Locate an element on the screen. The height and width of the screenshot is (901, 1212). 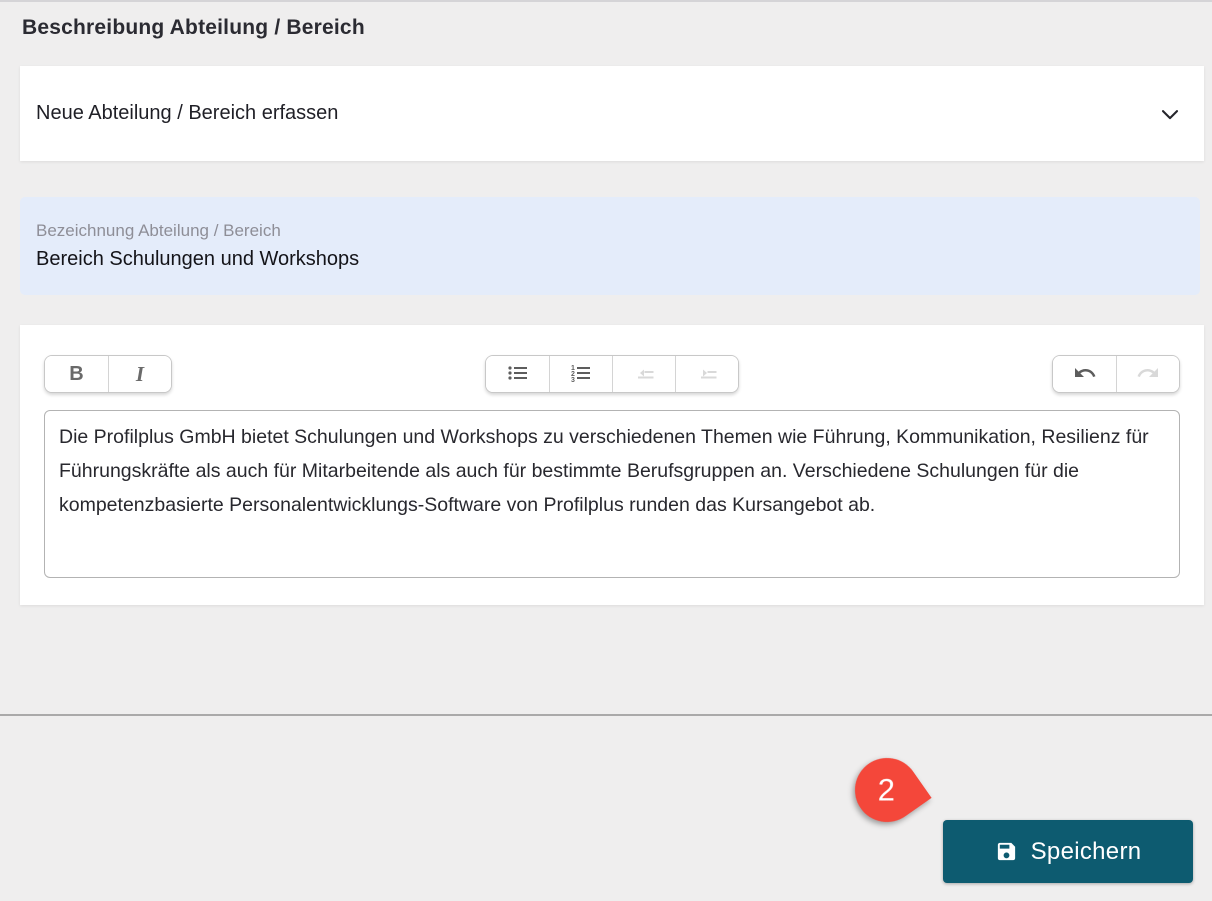
annotation-badge-2: 2 is located at coordinates (887, 790).